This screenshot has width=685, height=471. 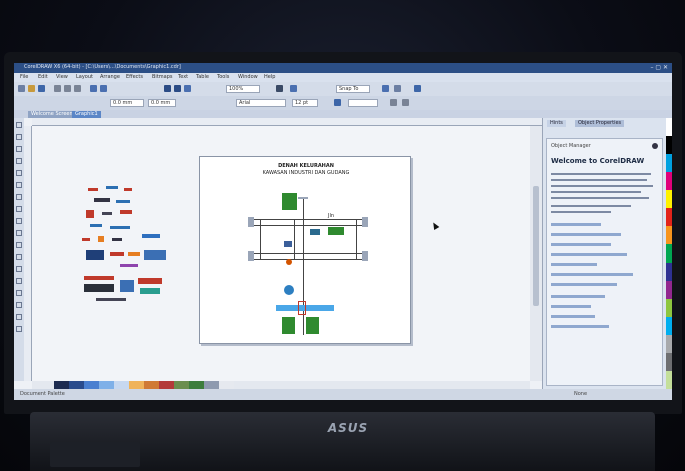 I want to click on save-icon, so click(x=41, y=88).